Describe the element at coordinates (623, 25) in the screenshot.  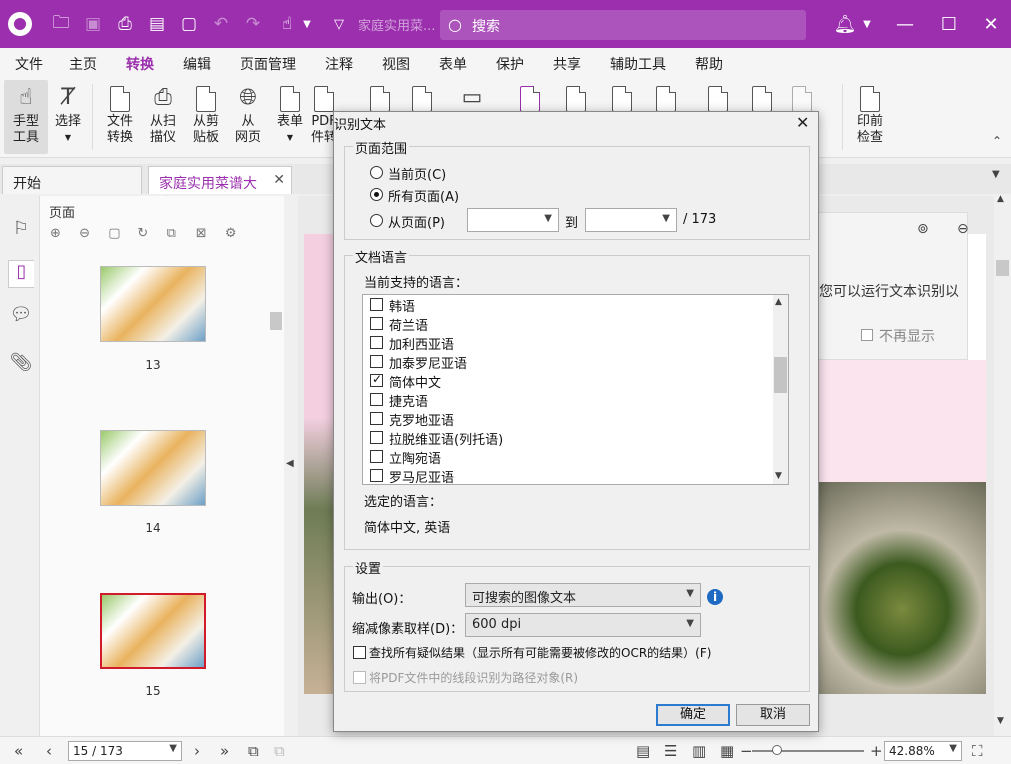
I see `search-input: ○ 搜索` at that location.